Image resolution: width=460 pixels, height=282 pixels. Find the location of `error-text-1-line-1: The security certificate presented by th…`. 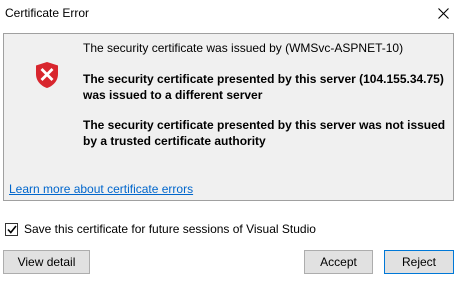

error-text-1-line-1: The security certificate presented by th… is located at coordinates (263, 79).